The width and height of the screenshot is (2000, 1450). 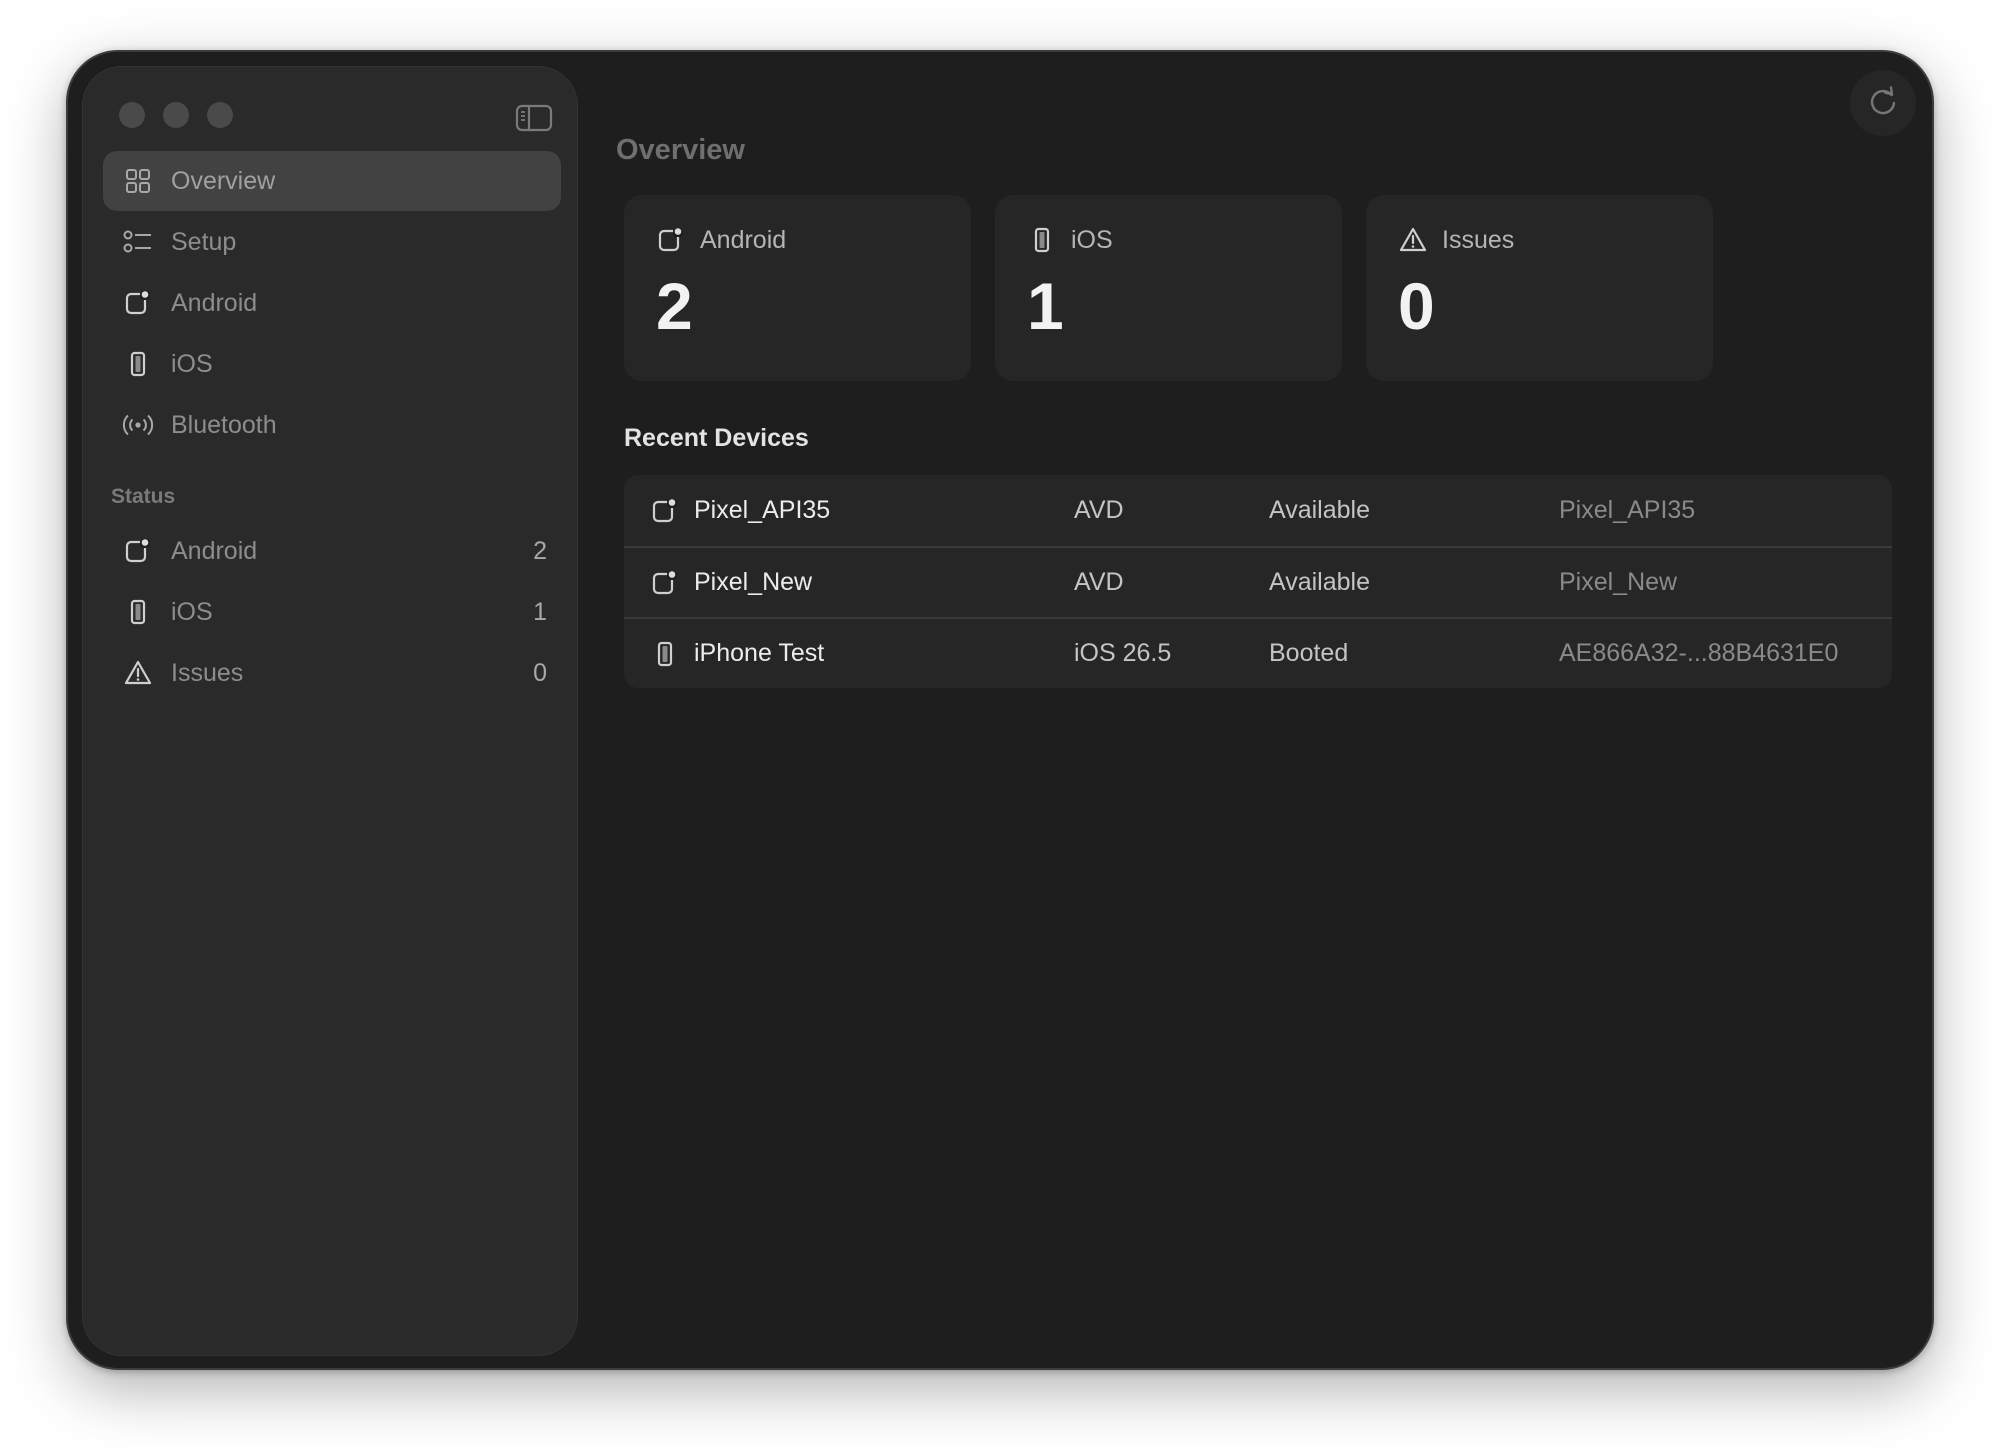 I want to click on status-section-label: Status, so click(x=143, y=496).